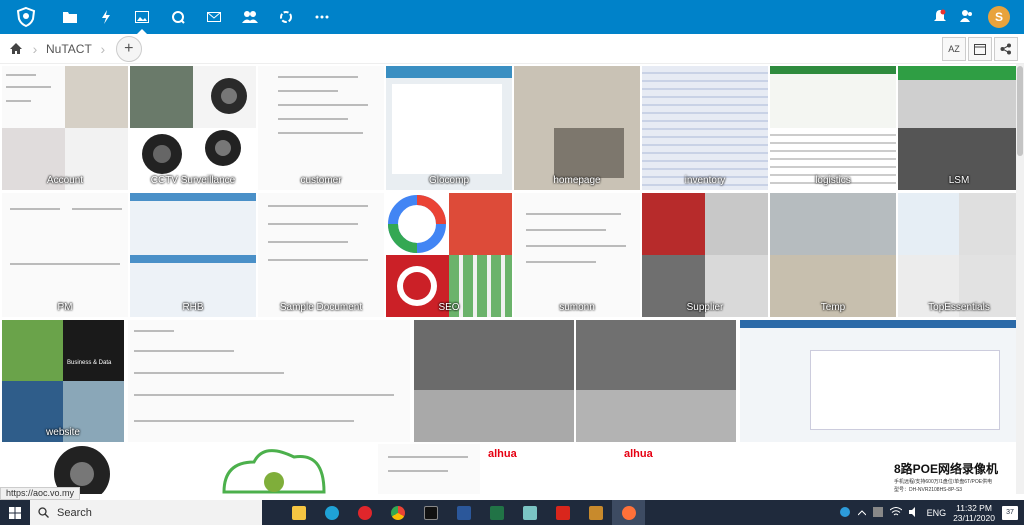 The image size is (1024, 525). What do you see at coordinates (321, 255) in the screenshot?
I see `album-tile: Sample Document` at bounding box center [321, 255].